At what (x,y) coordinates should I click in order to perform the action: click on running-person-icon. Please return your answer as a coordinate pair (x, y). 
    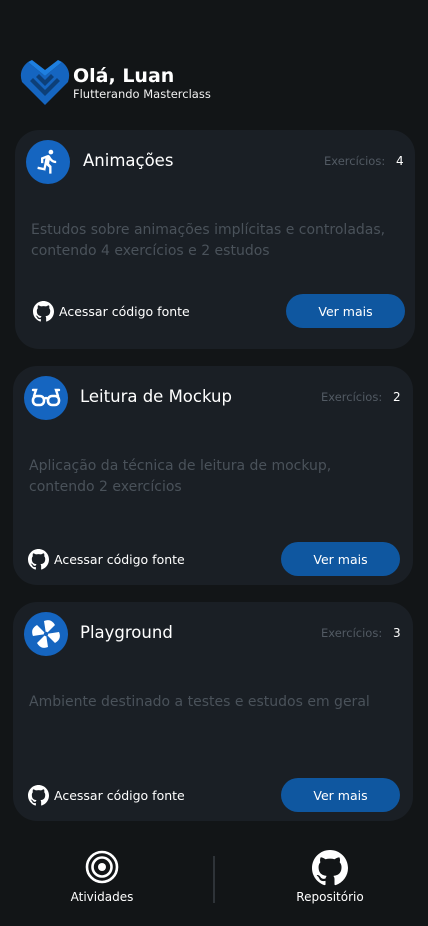
    Looking at the image, I should click on (48, 162).